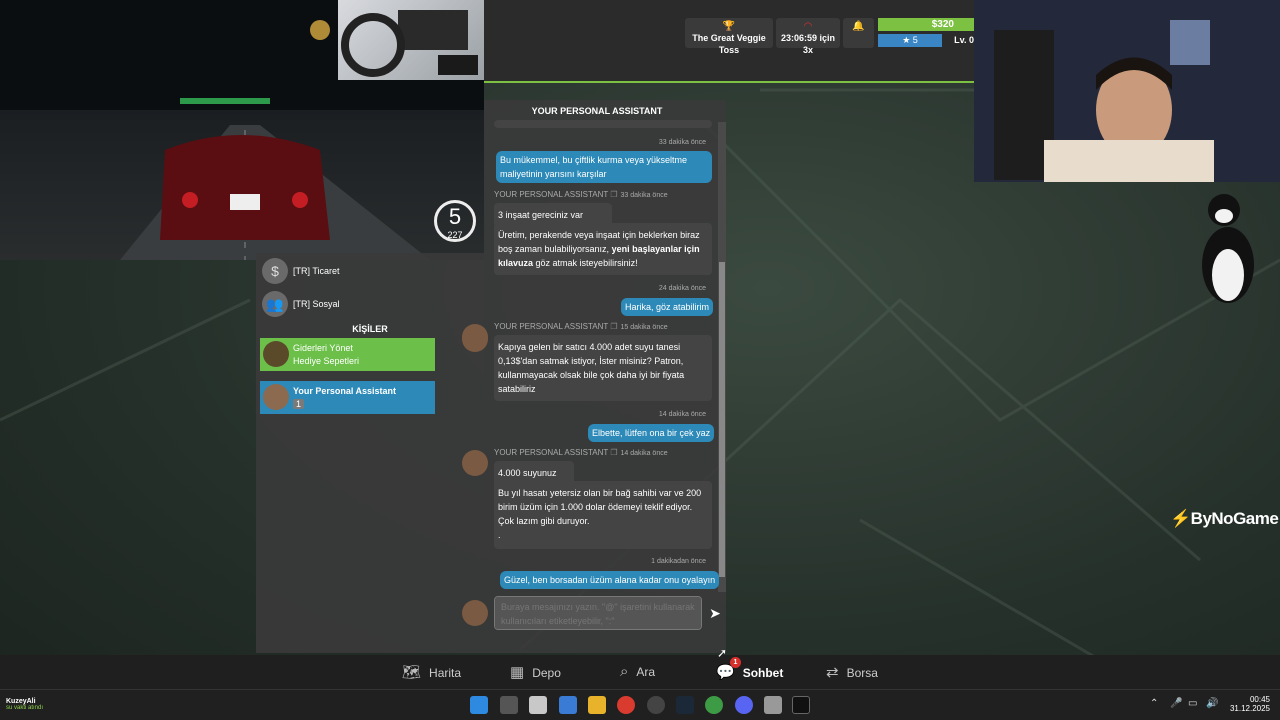  Describe the element at coordinates (21, 701) in the screenshot. I see `user-name: KuzeyAli` at that location.